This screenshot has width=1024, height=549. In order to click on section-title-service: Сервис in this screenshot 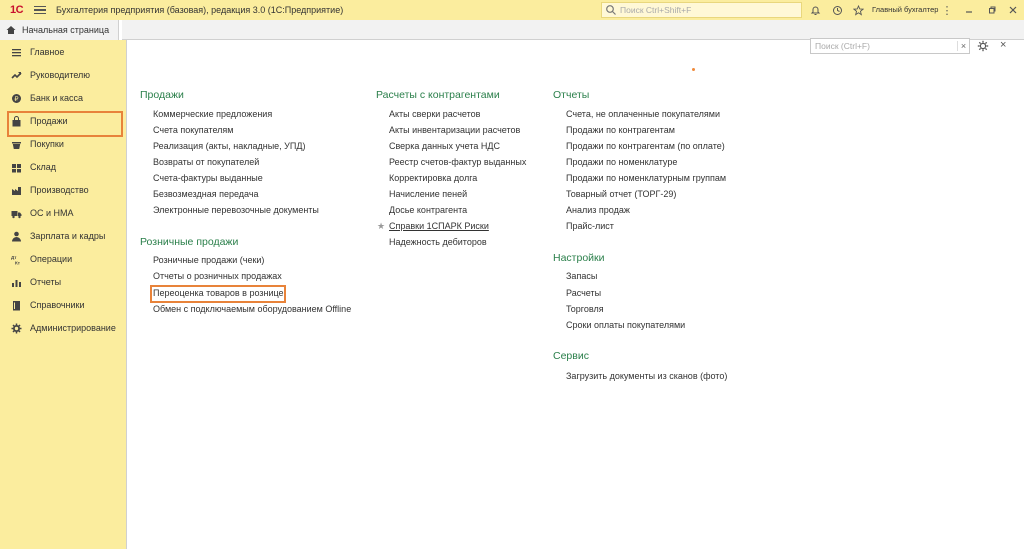, I will do `click(571, 356)`.